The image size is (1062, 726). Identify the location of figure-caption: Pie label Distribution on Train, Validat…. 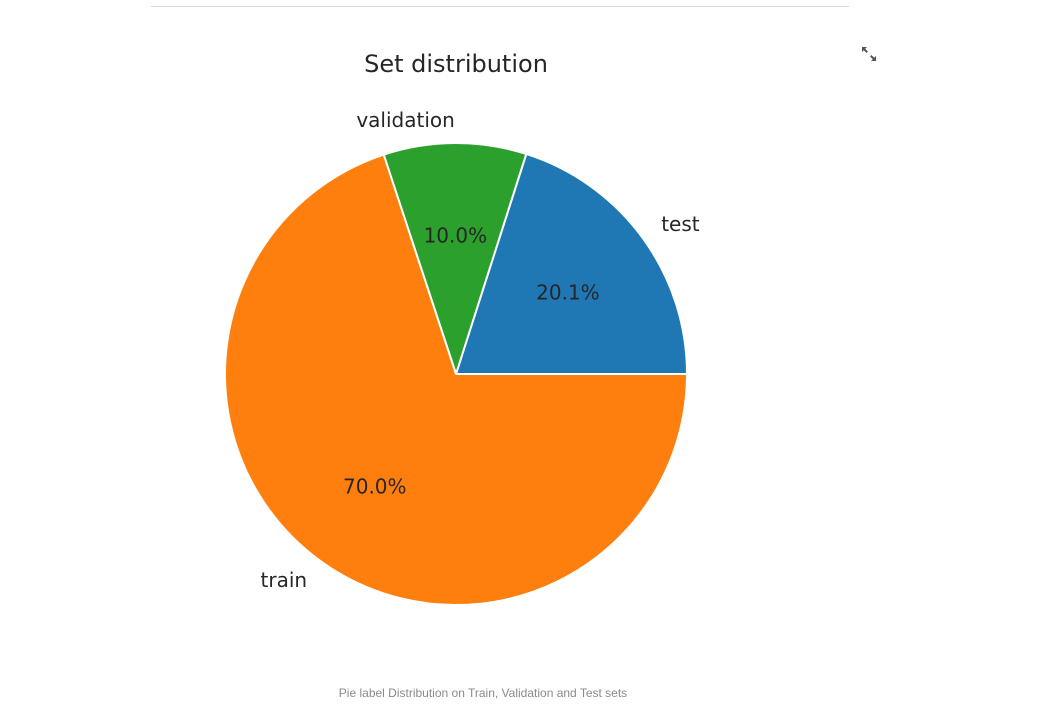
(483, 693).